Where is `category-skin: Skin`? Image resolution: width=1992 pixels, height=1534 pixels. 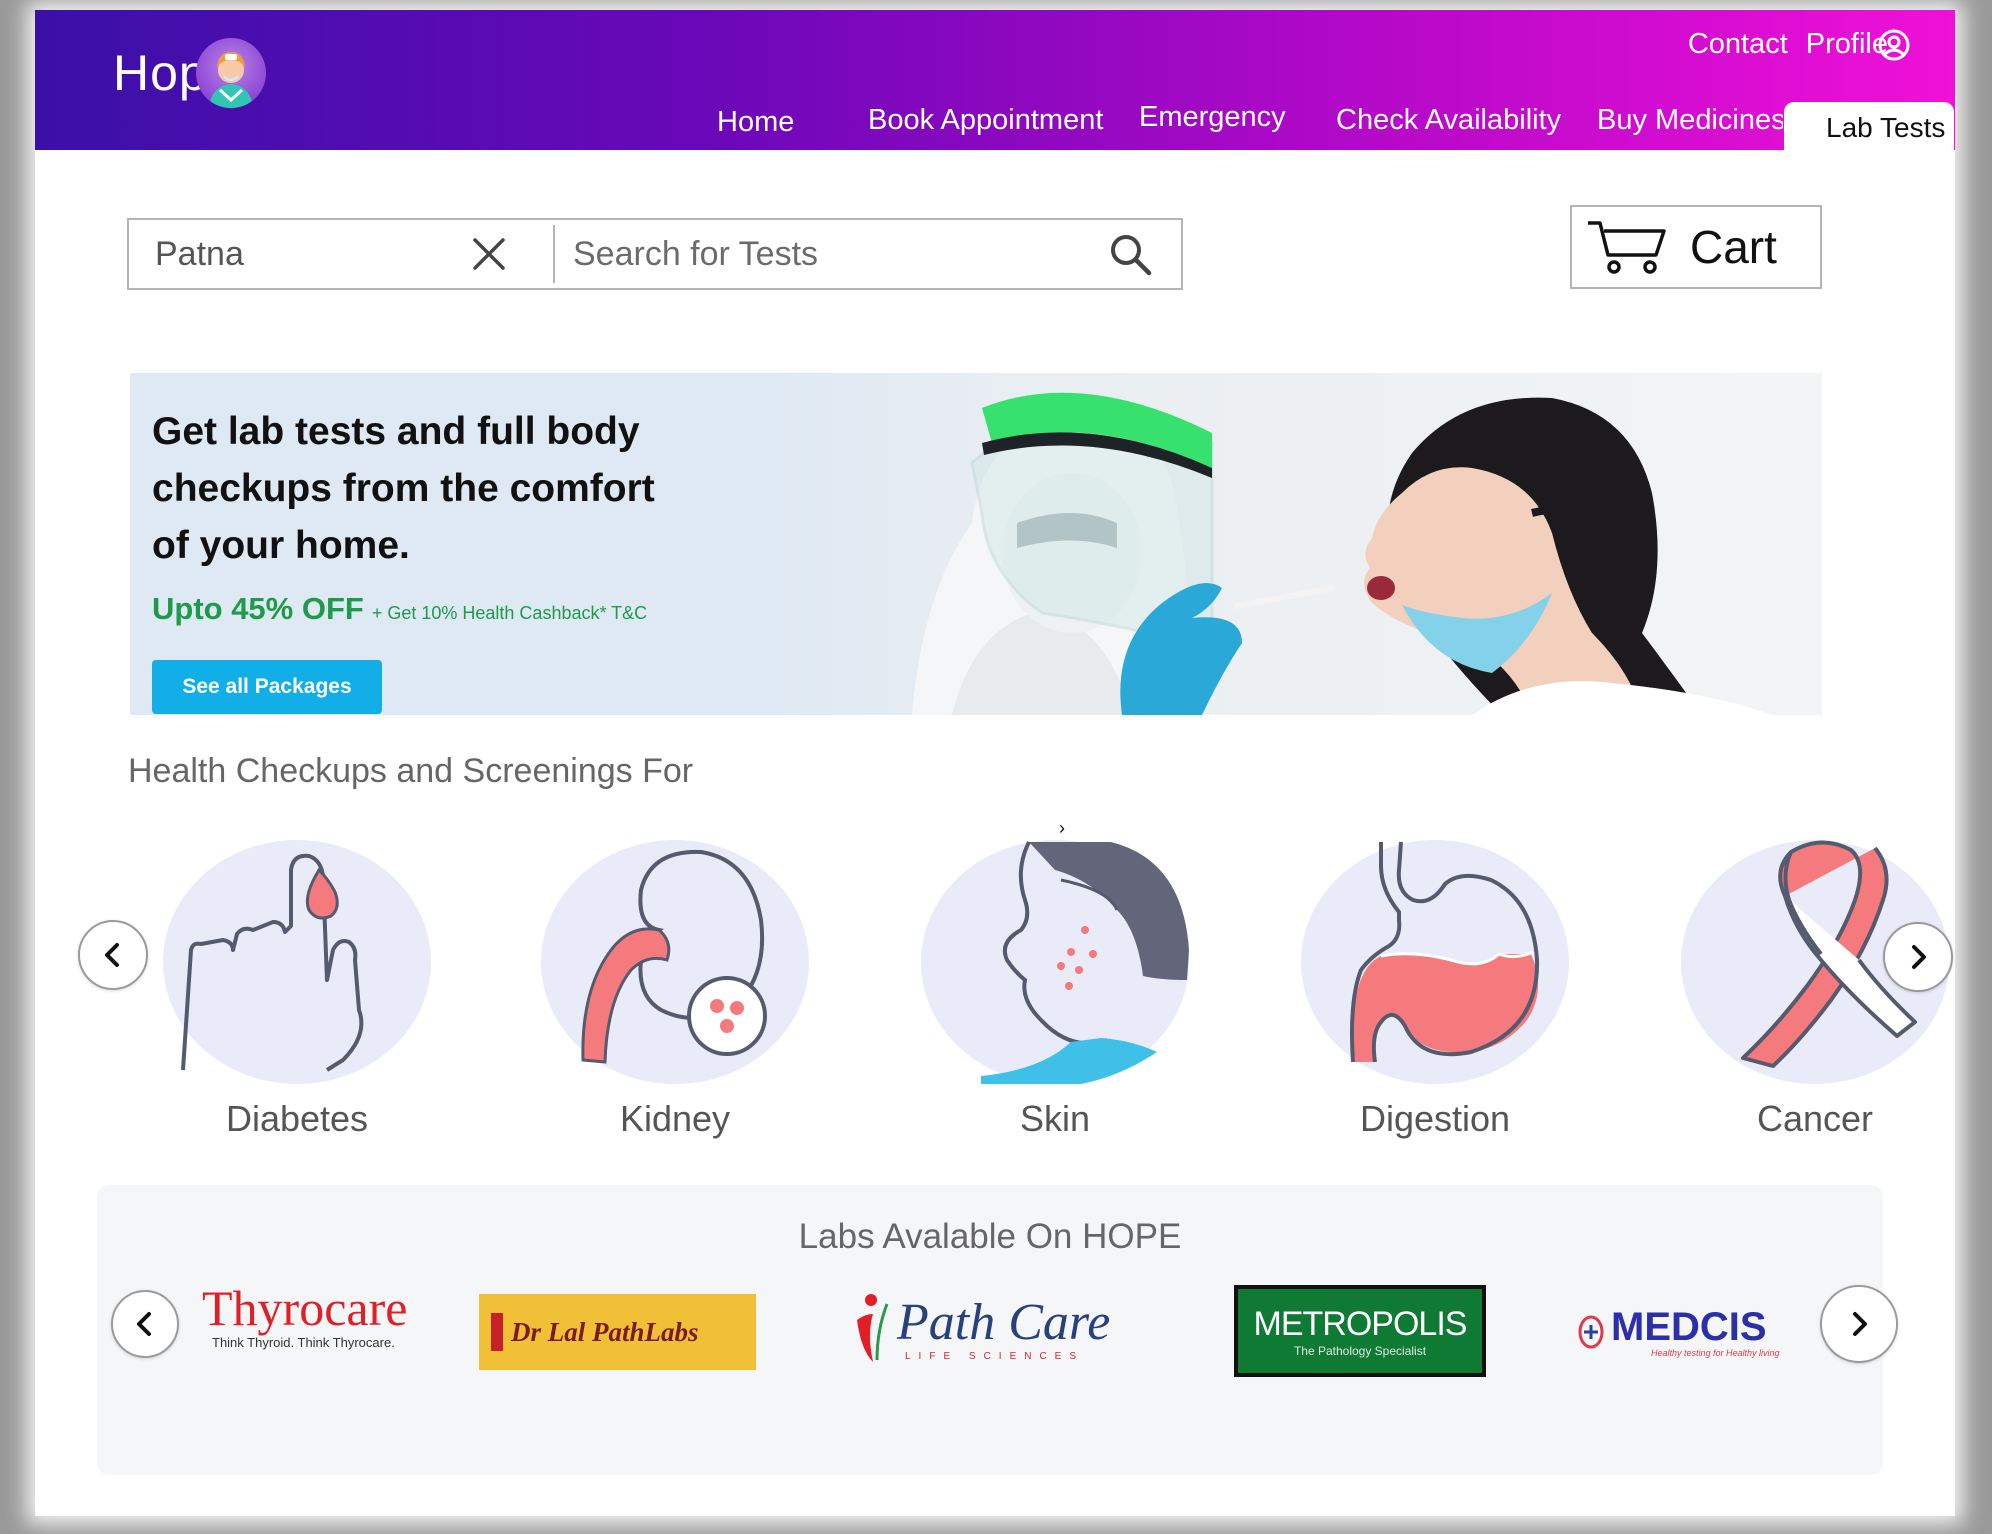 category-skin: Skin is located at coordinates (1055, 985).